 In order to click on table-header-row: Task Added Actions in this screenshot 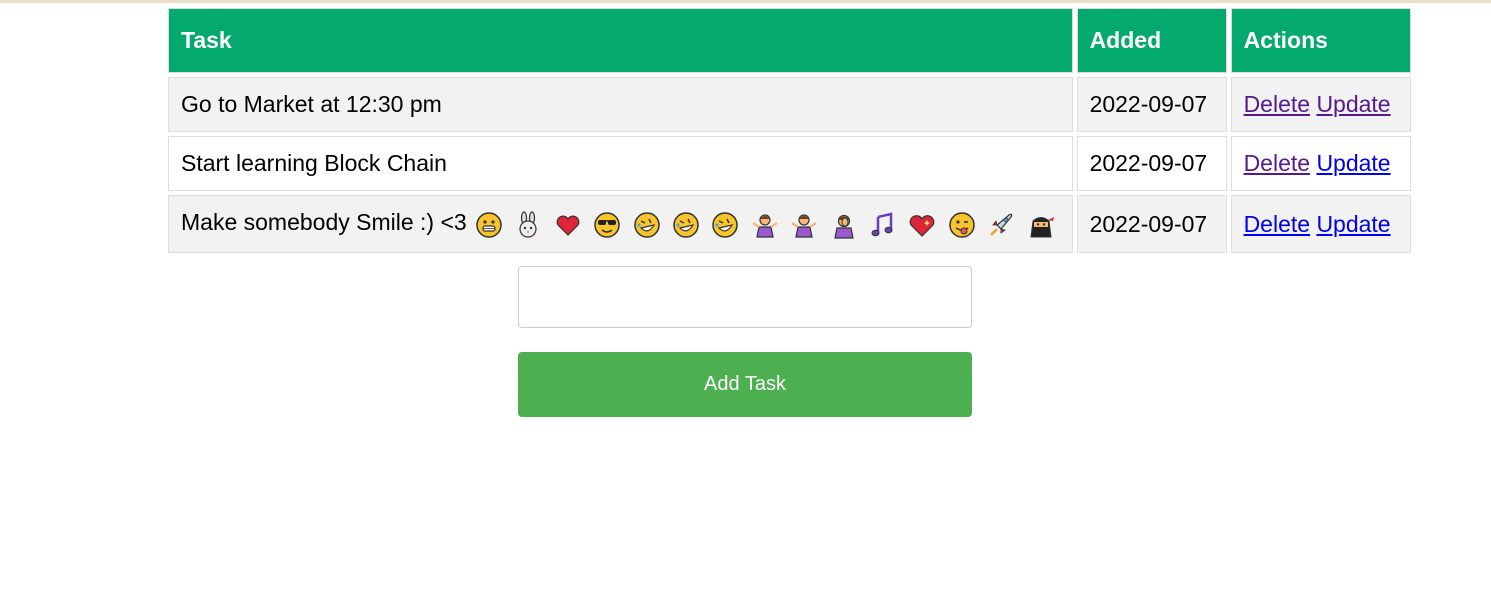, I will do `click(789, 40)`.